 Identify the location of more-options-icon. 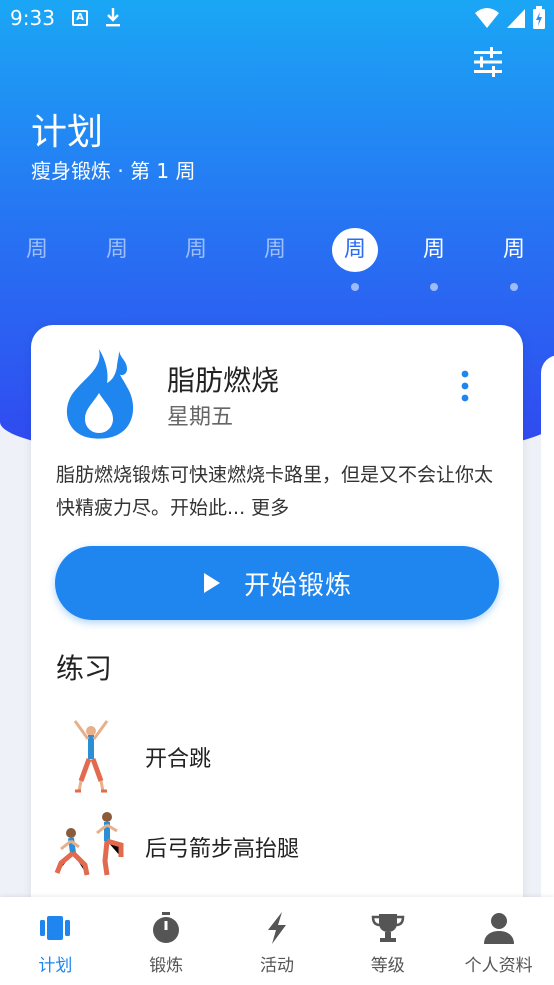
(465, 386).